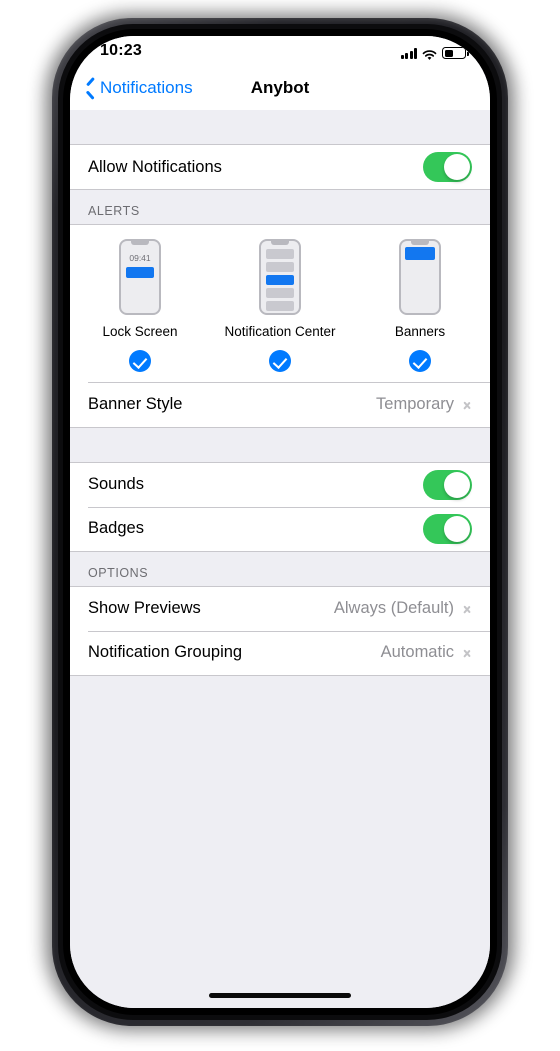 This screenshot has width=560, height=1051. Describe the element at coordinates (280, 207) in the screenshot. I see `section-header-alerts: ALERTS` at that location.